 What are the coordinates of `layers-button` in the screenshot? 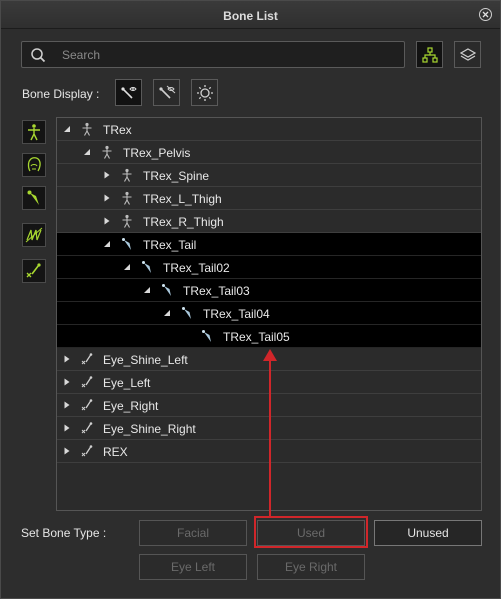 It's located at (467, 54).